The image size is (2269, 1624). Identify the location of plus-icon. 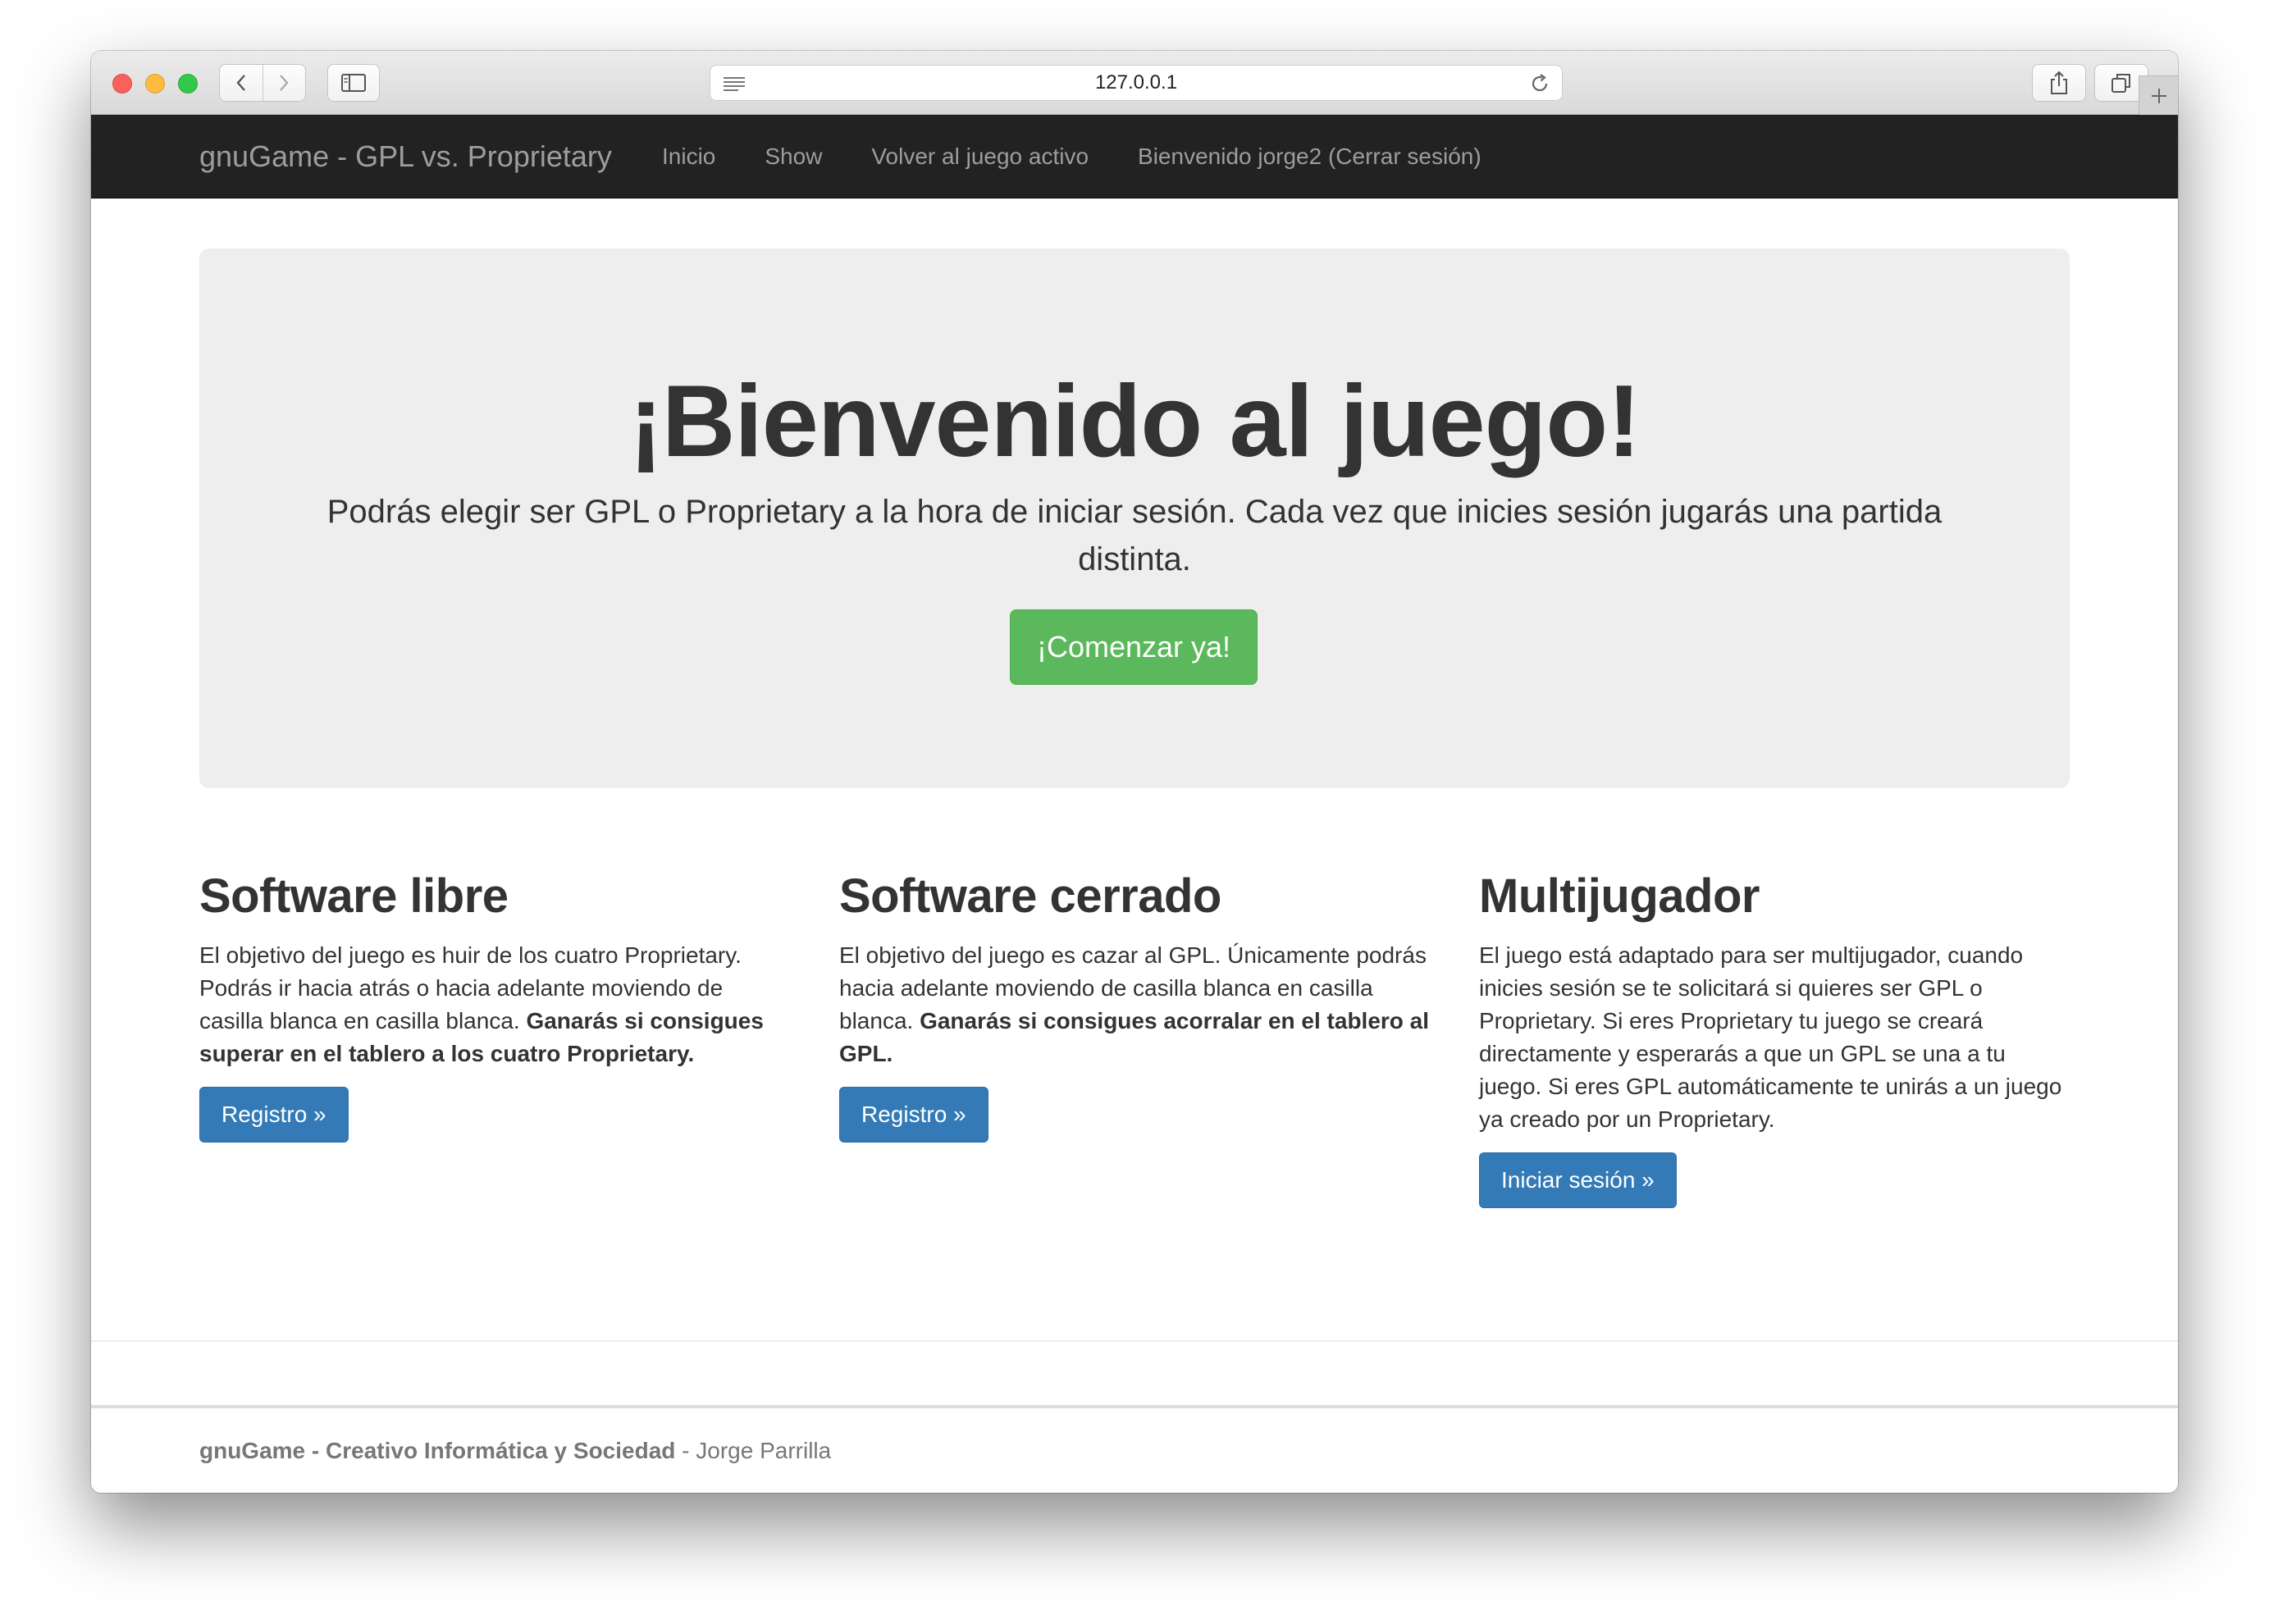
(2159, 95).